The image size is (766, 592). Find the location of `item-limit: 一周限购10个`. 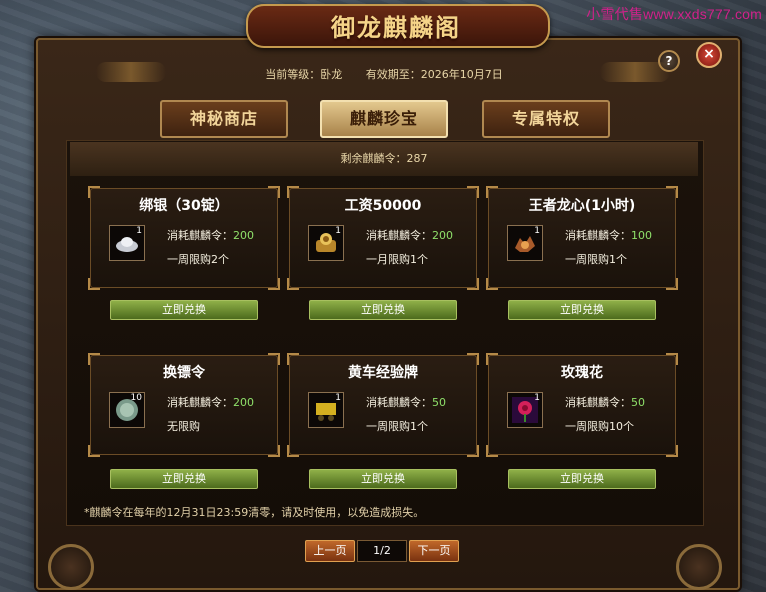

item-limit: 一周限购10个 is located at coordinates (599, 426).